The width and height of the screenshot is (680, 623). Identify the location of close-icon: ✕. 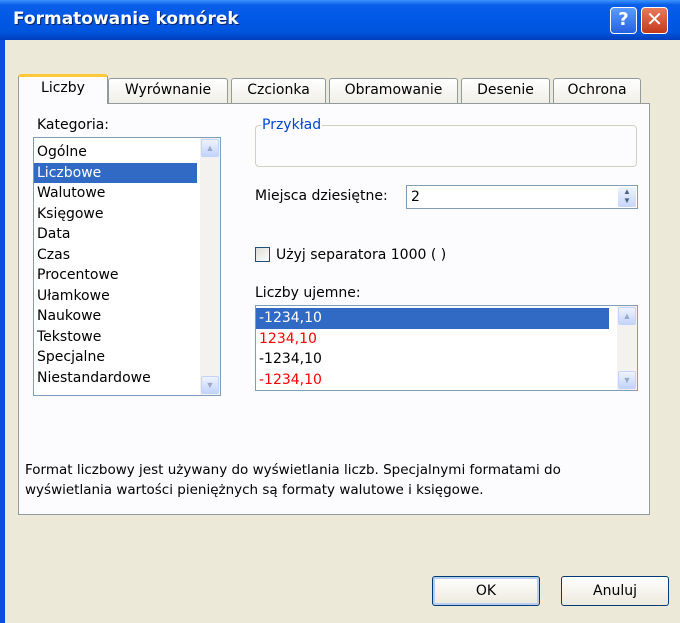
(654, 20).